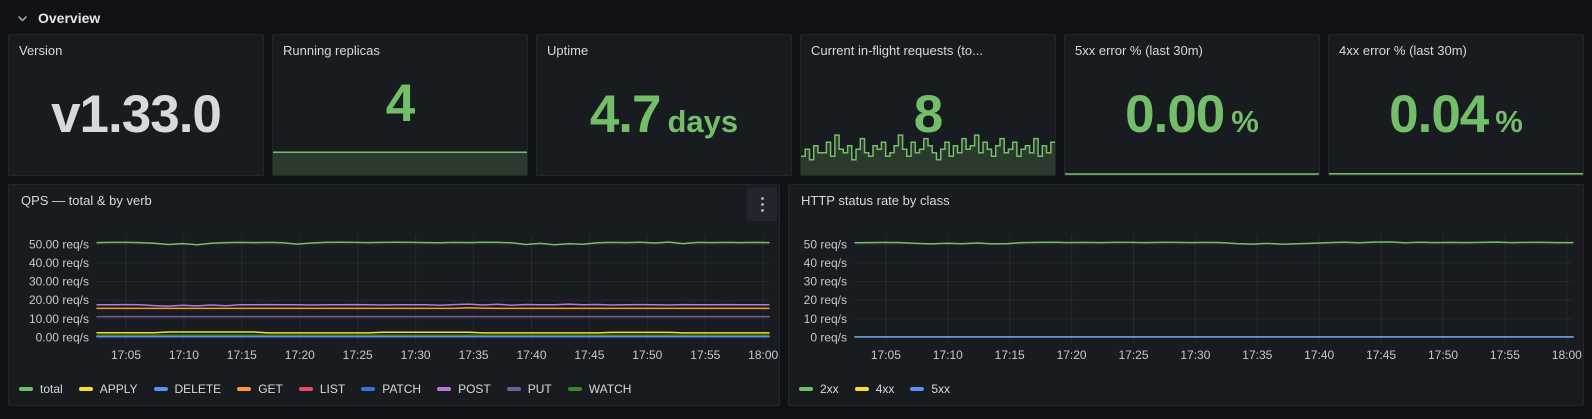 The height and width of the screenshot is (419, 1592). What do you see at coordinates (885, 389) in the screenshot?
I see `legend-label: 4xx` at bounding box center [885, 389].